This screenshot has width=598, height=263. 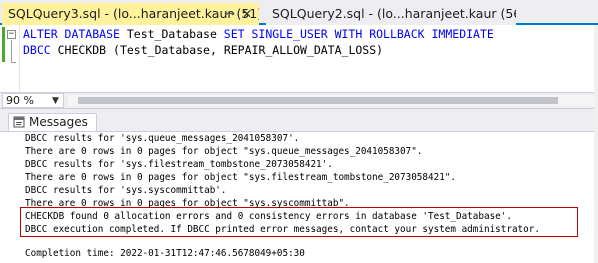 I want to click on code-token: REPAIR_ALLOW_DATA_LOSS, so click(x=300, y=50).